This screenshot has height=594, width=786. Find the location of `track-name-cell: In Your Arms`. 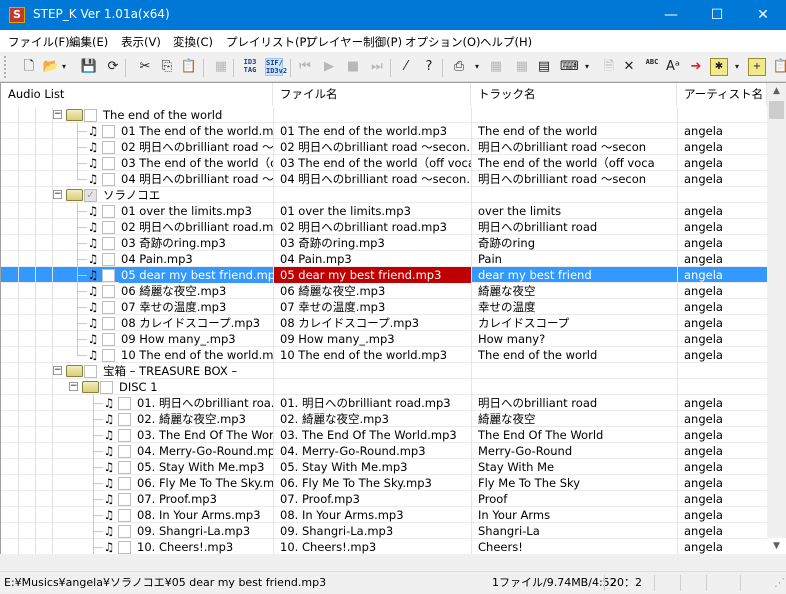

track-name-cell: In Your Arms is located at coordinates (574, 515).